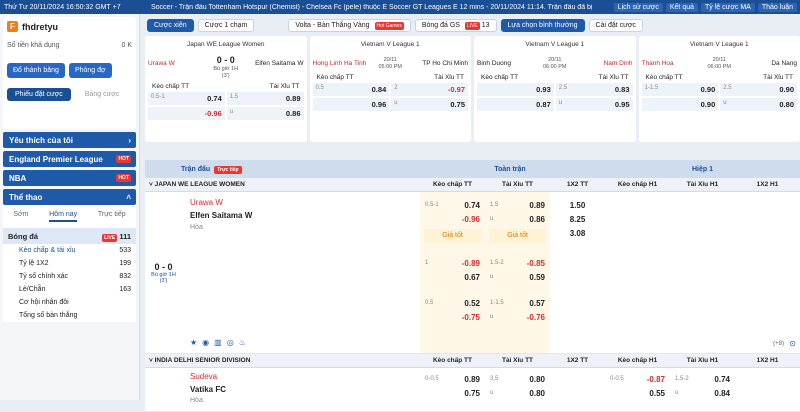 The width and height of the screenshot is (800, 412). What do you see at coordinates (792, 343) in the screenshot?
I see `expand-icon: ⊙` at bounding box center [792, 343].